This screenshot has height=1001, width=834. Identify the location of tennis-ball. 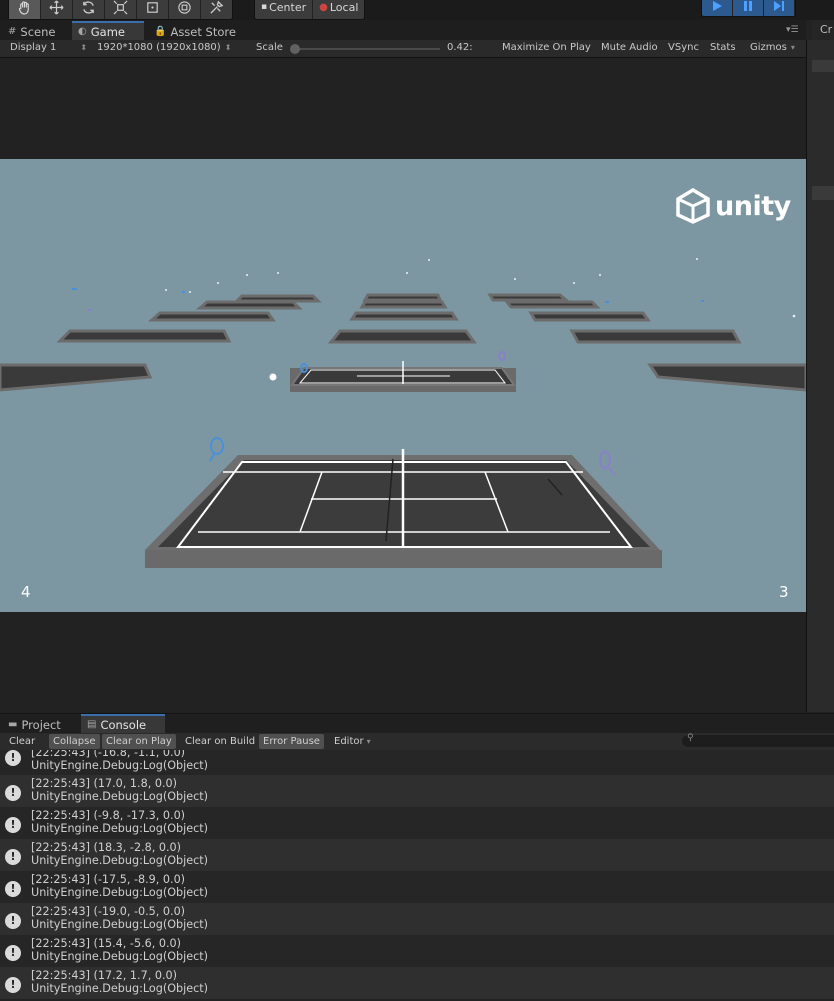
(273, 377).